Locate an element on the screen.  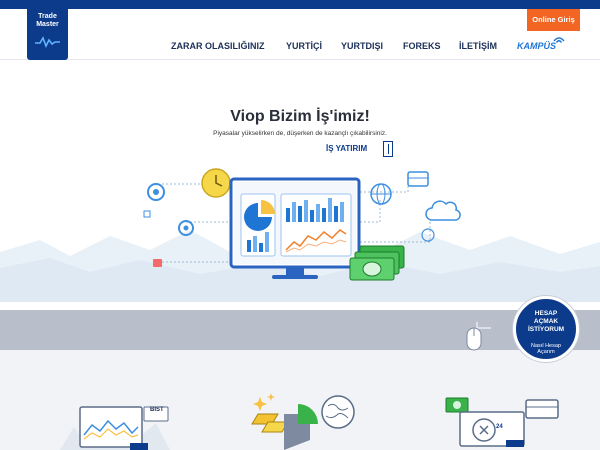
bist-chart-illustration is located at coordinates (115, 428).